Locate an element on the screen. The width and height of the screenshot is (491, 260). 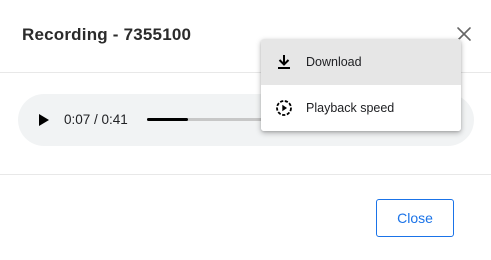
menu-item-playback-speed: Playback speed is located at coordinates (361, 108).